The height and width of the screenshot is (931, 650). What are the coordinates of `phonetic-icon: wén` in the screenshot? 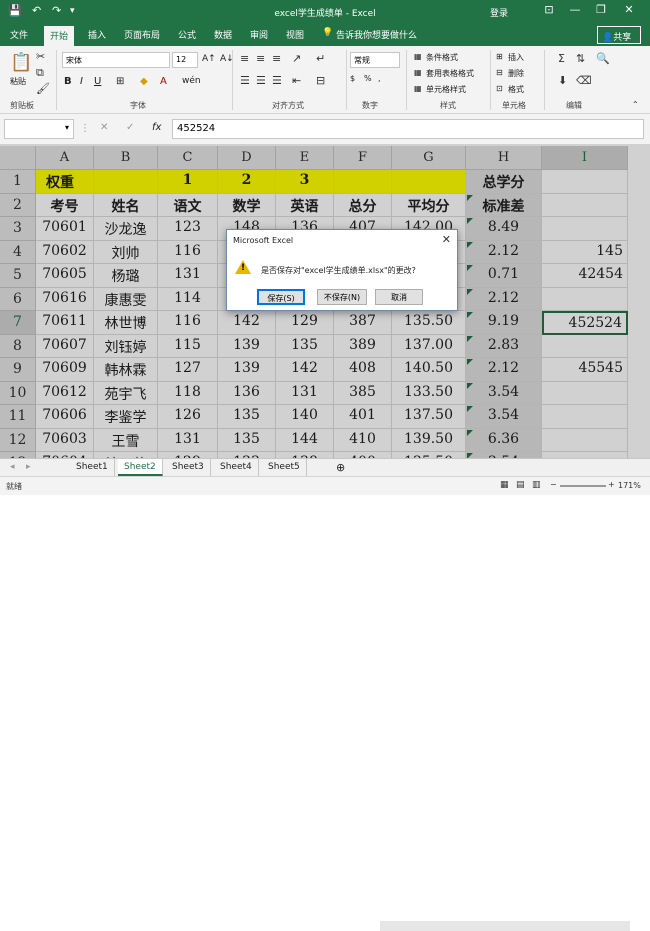 It's located at (191, 81).